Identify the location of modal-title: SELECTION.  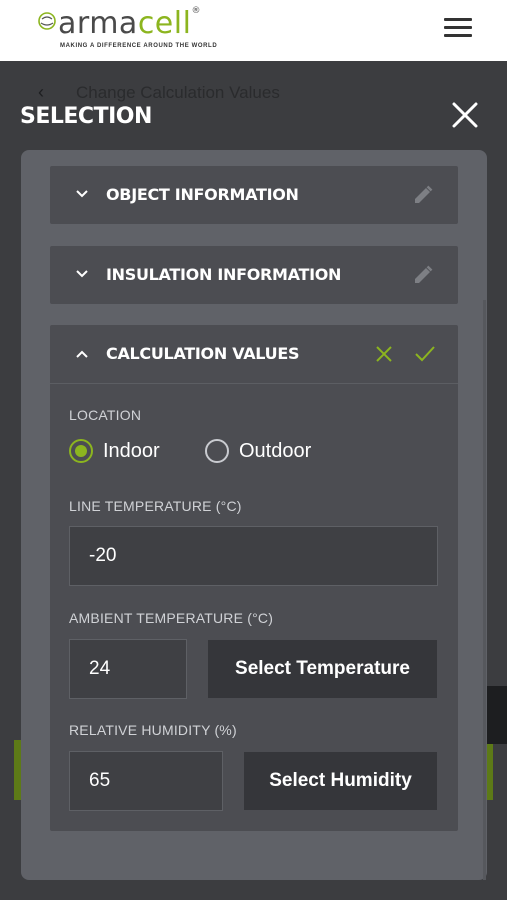
(86, 116).